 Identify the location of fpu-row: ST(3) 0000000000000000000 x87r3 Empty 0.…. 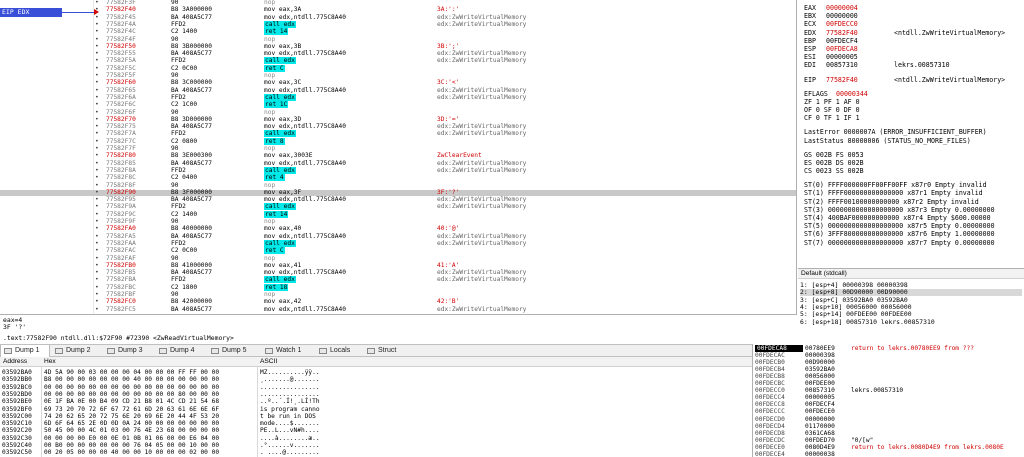
(899, 210).